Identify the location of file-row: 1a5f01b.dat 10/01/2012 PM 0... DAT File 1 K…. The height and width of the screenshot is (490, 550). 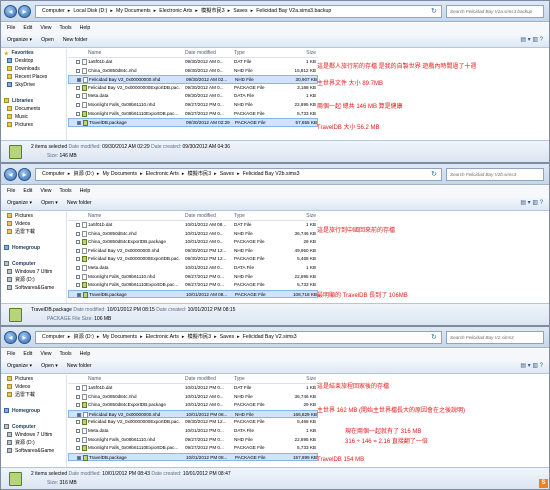
(193, 388).